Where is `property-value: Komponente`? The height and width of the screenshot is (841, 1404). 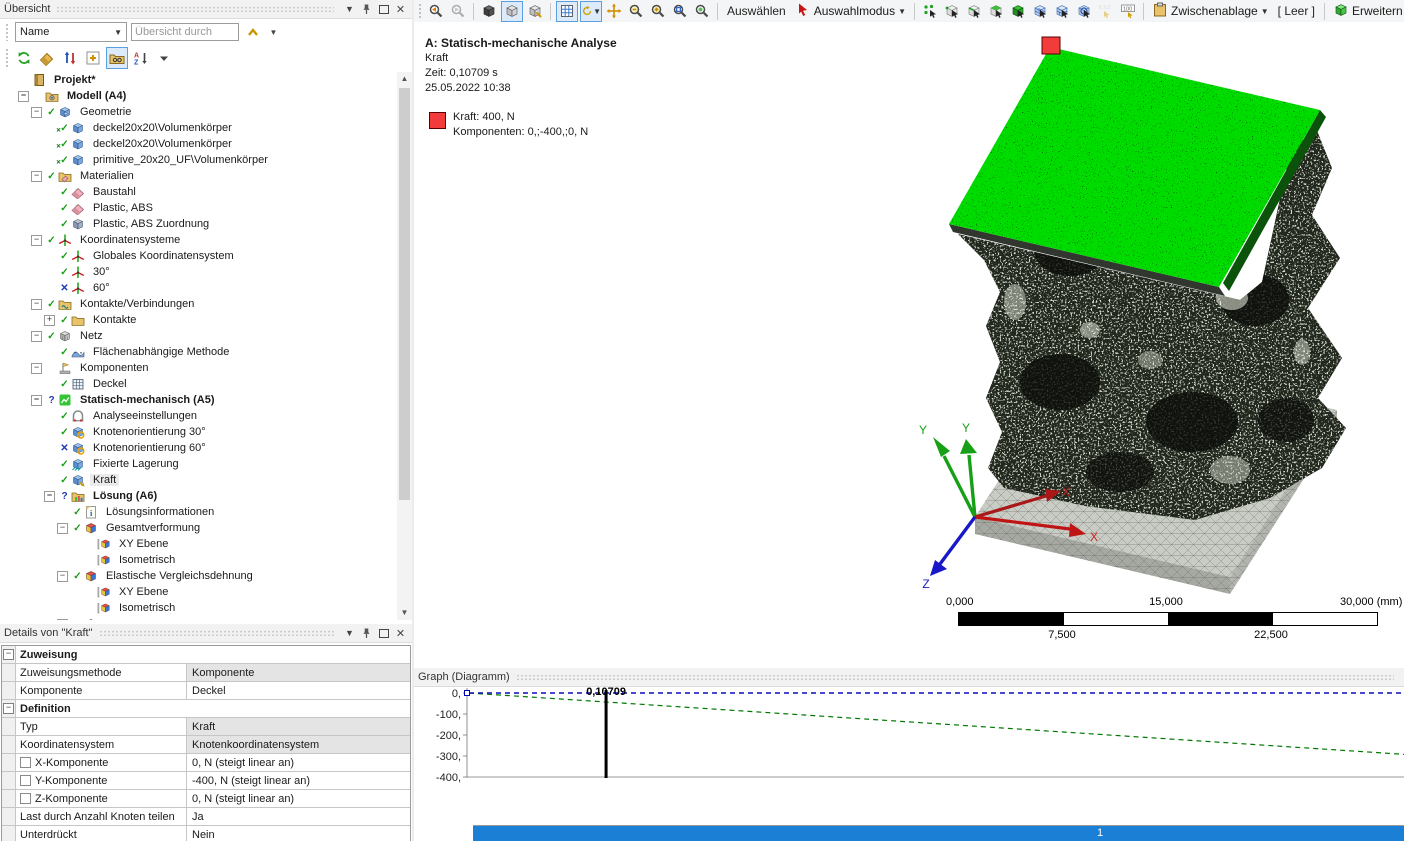
property-value: Komponente is located at coordinates (298, 672).